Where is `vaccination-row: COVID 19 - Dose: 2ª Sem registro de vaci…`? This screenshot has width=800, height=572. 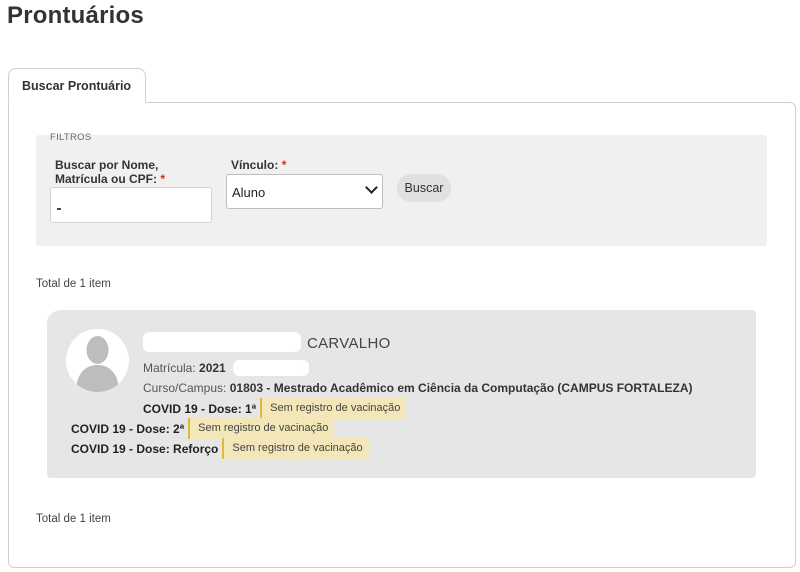
vaccination-row: COVID 19 - Dose: 2ª Sem registro de vaci… is located at coordinates (203, 428).